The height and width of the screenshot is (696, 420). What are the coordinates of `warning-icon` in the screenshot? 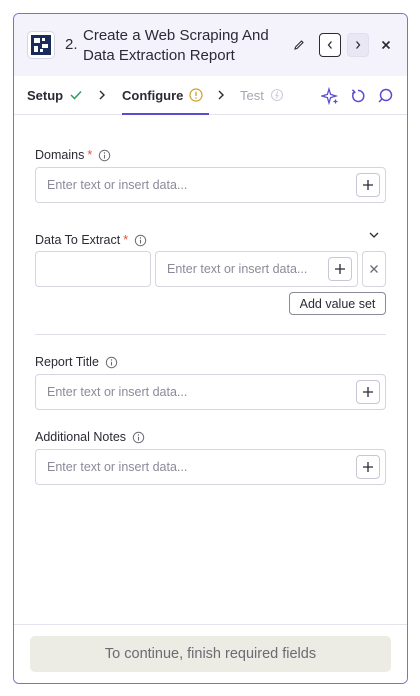 It's located at (196, 95).